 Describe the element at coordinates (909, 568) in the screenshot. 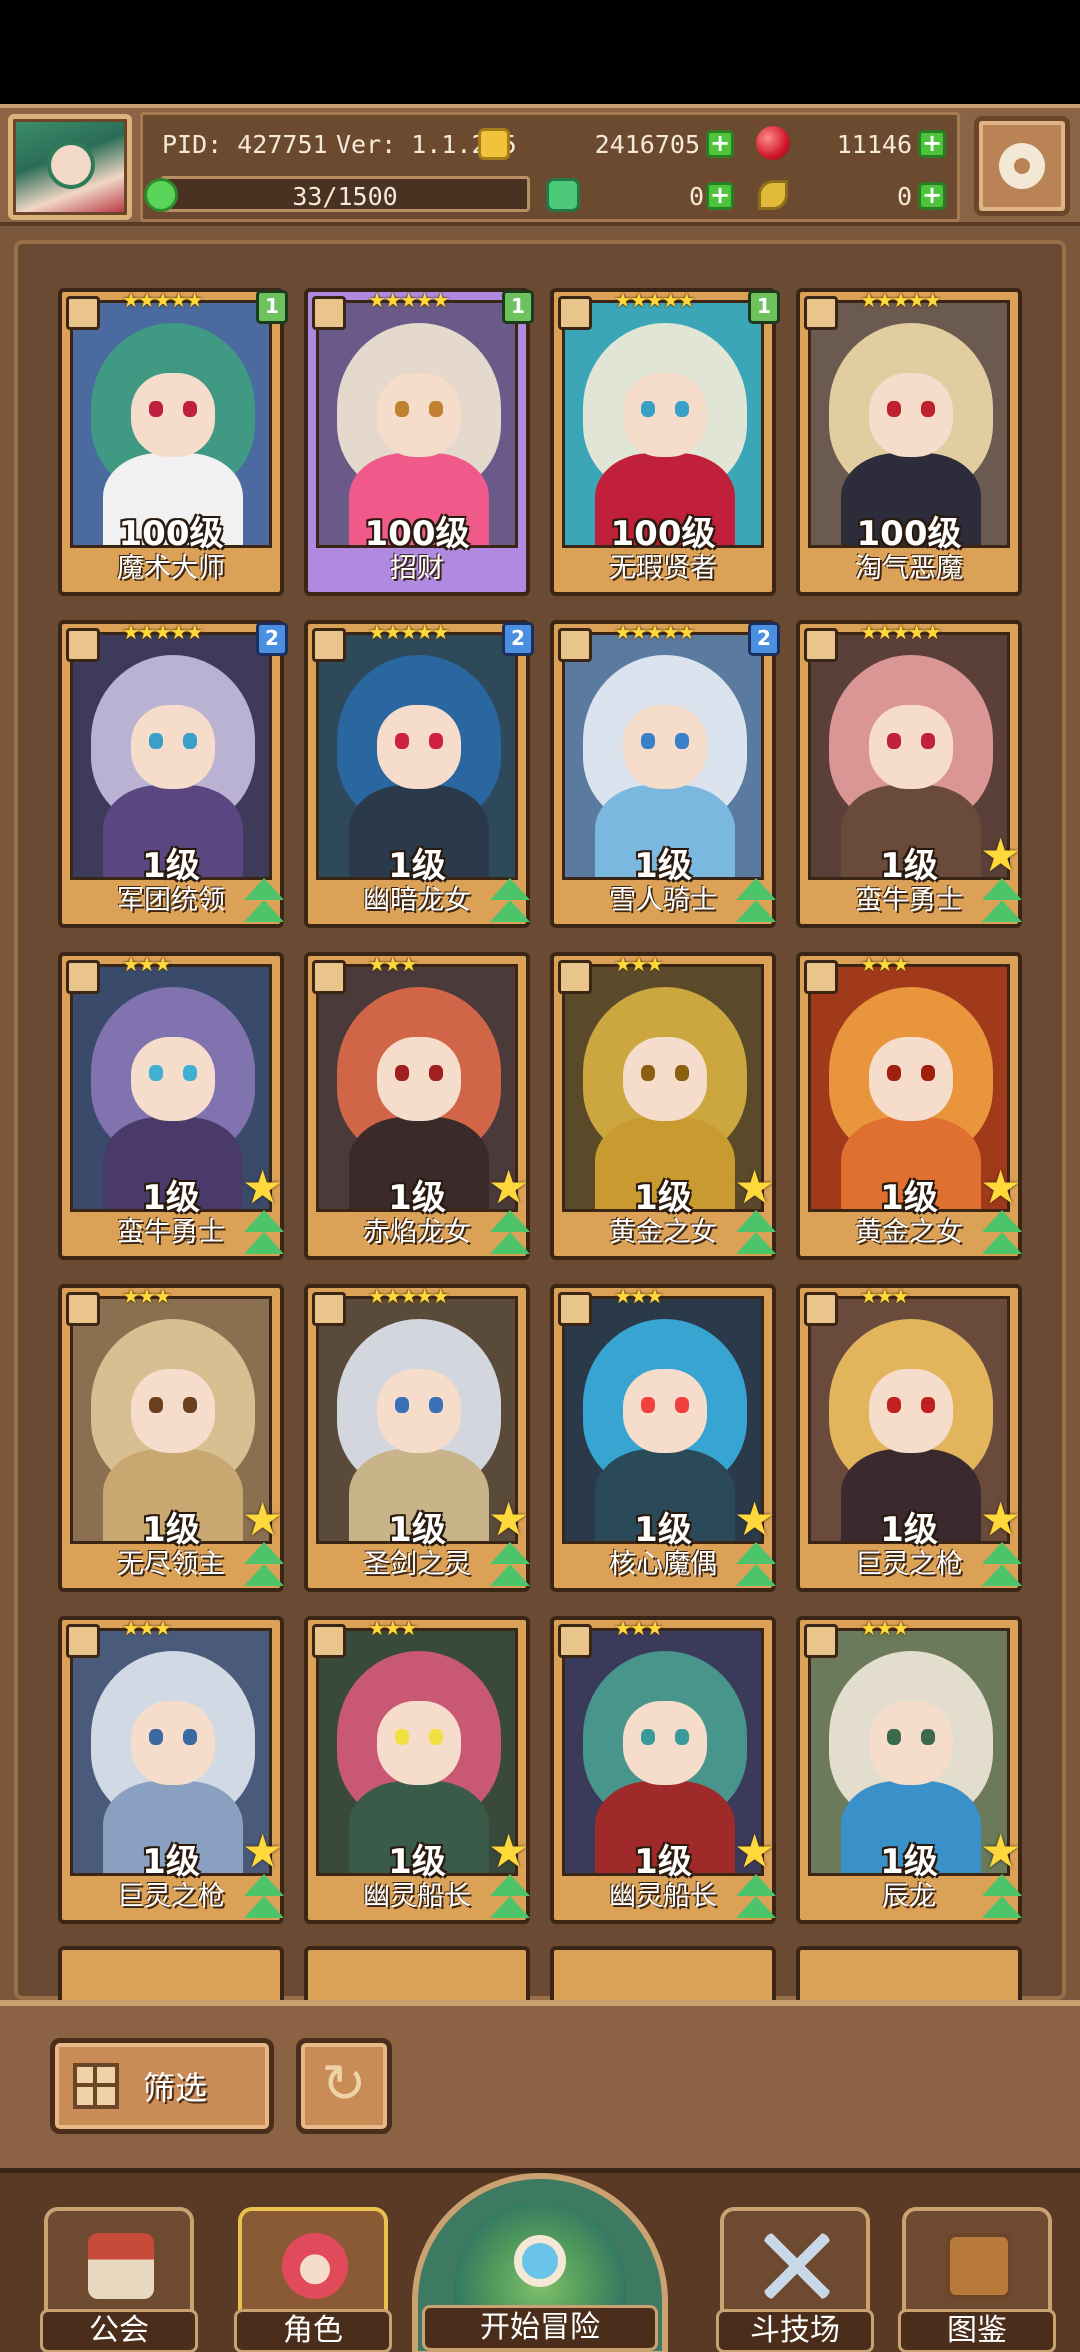

I see `hero-name: 淘气恶魔` at that location.